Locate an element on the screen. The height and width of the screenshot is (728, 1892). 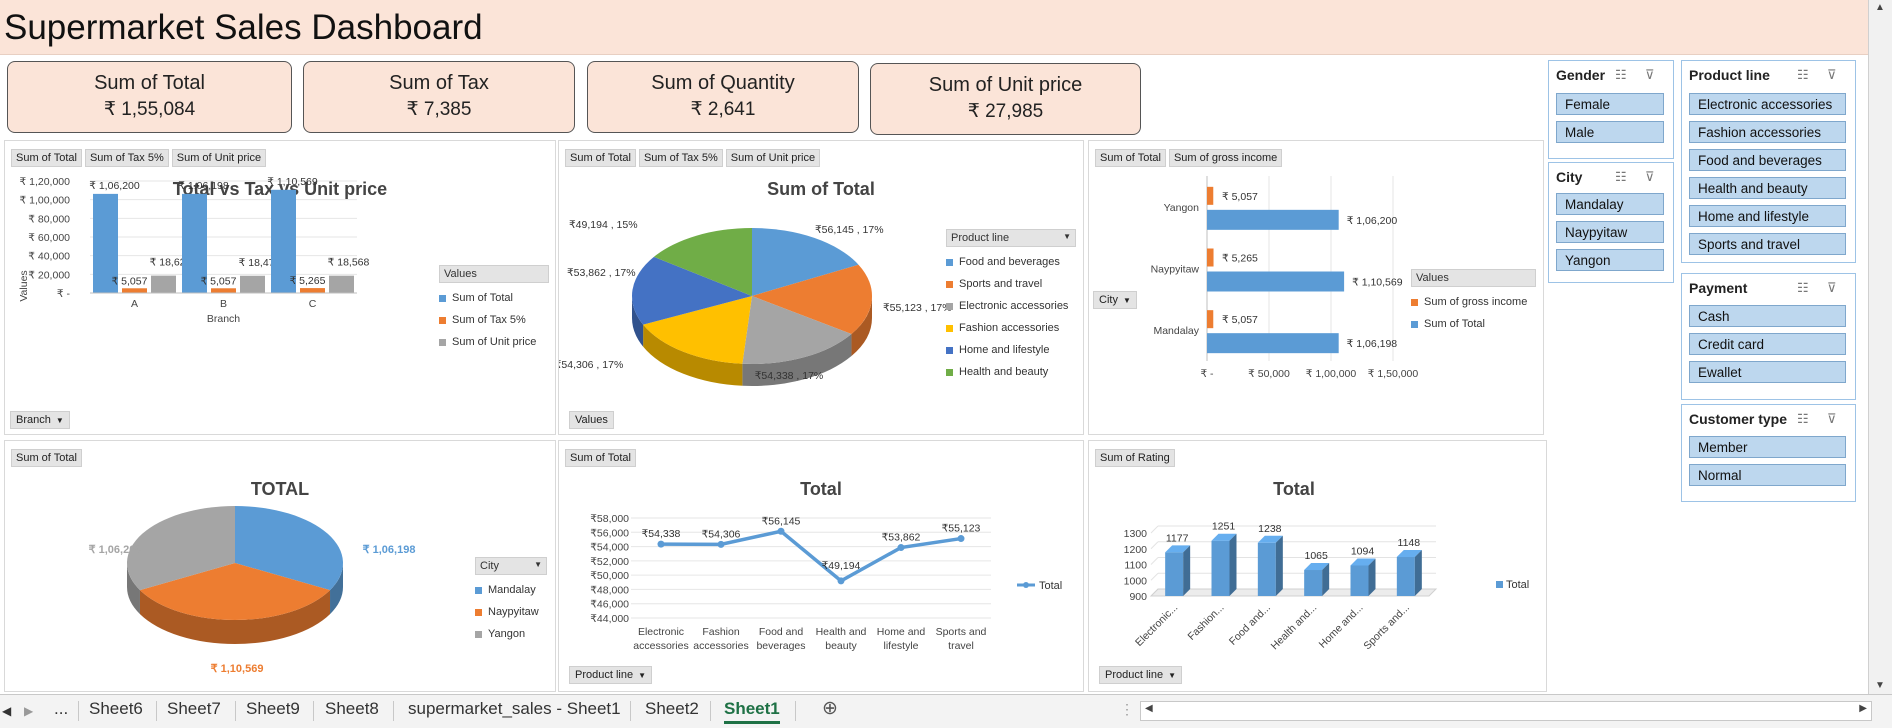
tab-sheet1: Sheet1 is located at coordinates (752, 711).